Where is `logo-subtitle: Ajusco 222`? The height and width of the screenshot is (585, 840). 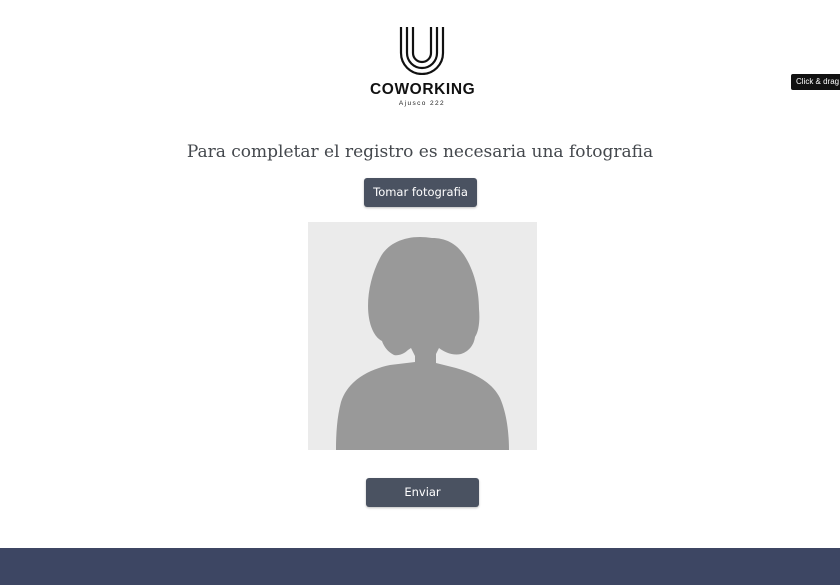
logo-subtitle: Ajusco 222 is located at coordinates (422, 103).